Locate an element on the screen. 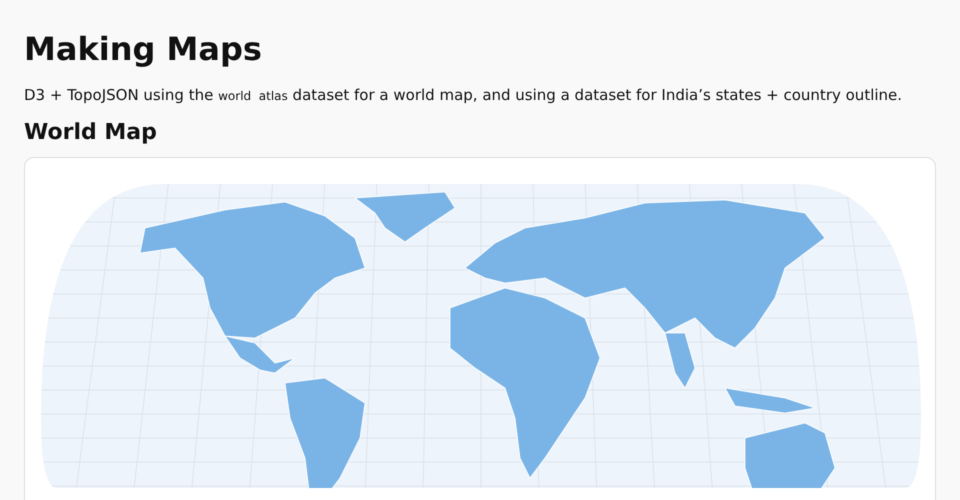 Image resolution: width=960 pixels, height=500 pixels. intro-text: D3 + TopoJSON using the world atlas dataset for a world map, and using a dataset for India’s states + country outline. is located at coordinates (463, 95).